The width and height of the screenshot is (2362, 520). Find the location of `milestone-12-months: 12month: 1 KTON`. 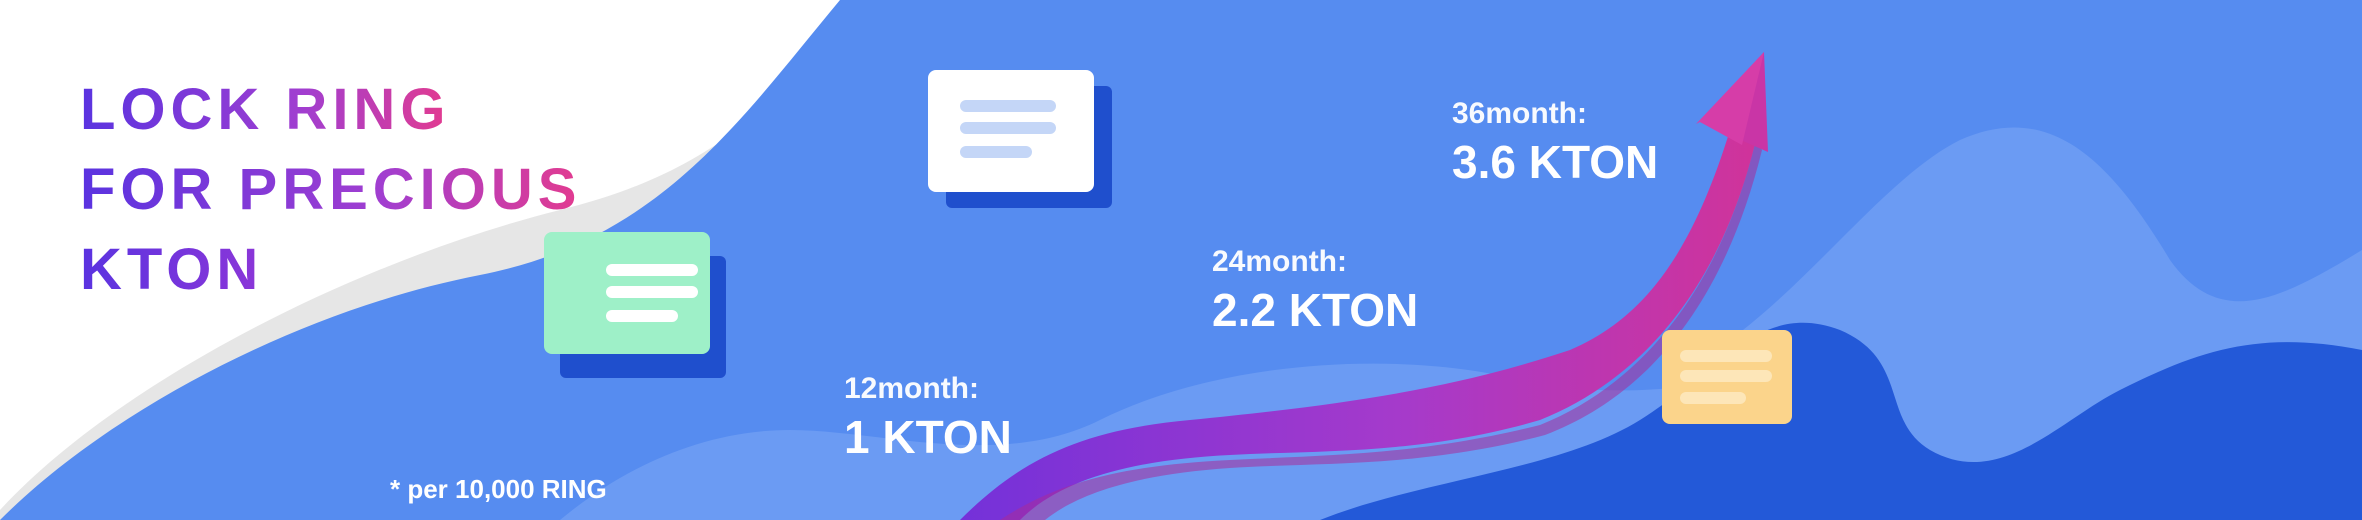

milestone-12-months: 12month: 1 KTON is located at coordinates (928, 417).